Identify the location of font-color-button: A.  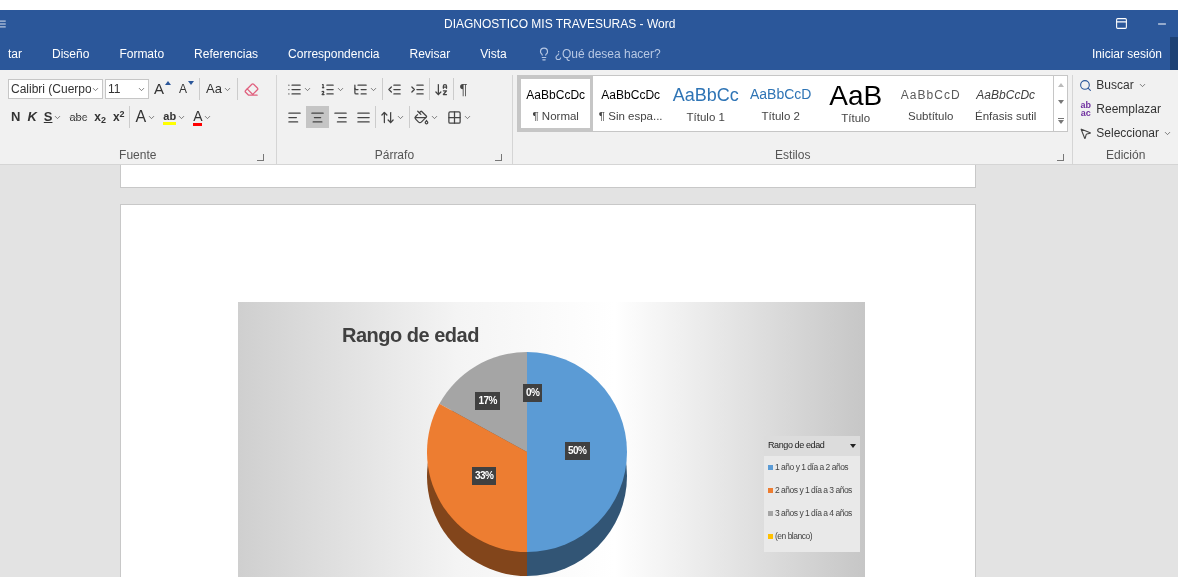
(203, 117).